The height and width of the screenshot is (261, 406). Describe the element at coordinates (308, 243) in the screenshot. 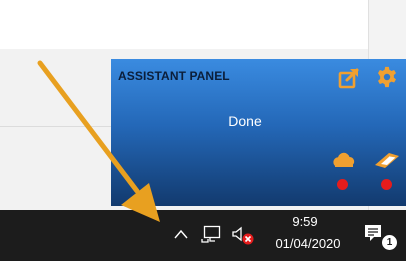

I see `clock-date: 01/04/2020` at that location.